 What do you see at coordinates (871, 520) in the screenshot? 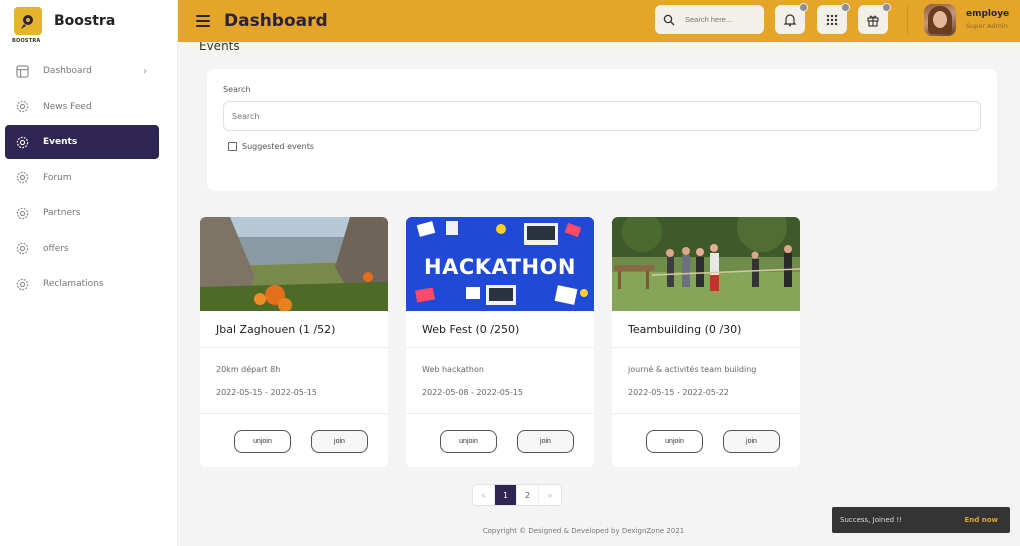
I see `toast-message: Success, Joined !!` at bounding box center [871, 520].